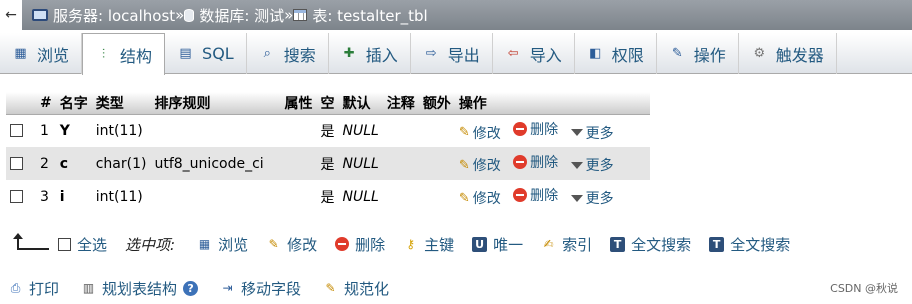 This screenshot has width=912, height=304. Describe the element at coordinates (661, 244) in the screenshot. I see `bulk-label: 全文搜索` at that location.